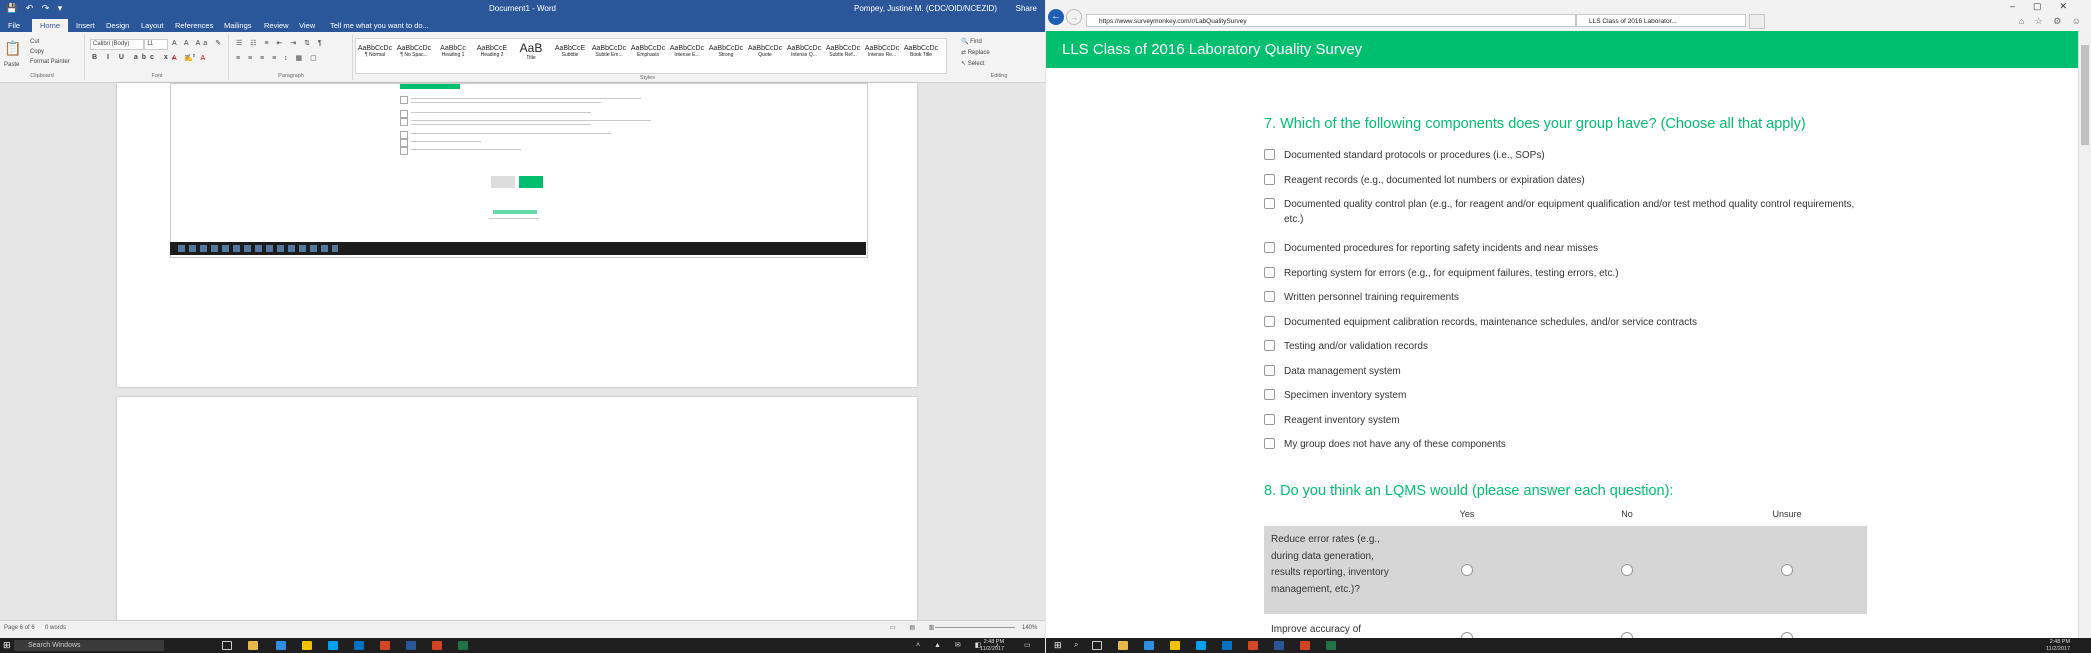  What do you see at coordinates (89, 645) in the screenshot?
I see `taskbar-search: Search Windows` at bounding box center [89, 645].